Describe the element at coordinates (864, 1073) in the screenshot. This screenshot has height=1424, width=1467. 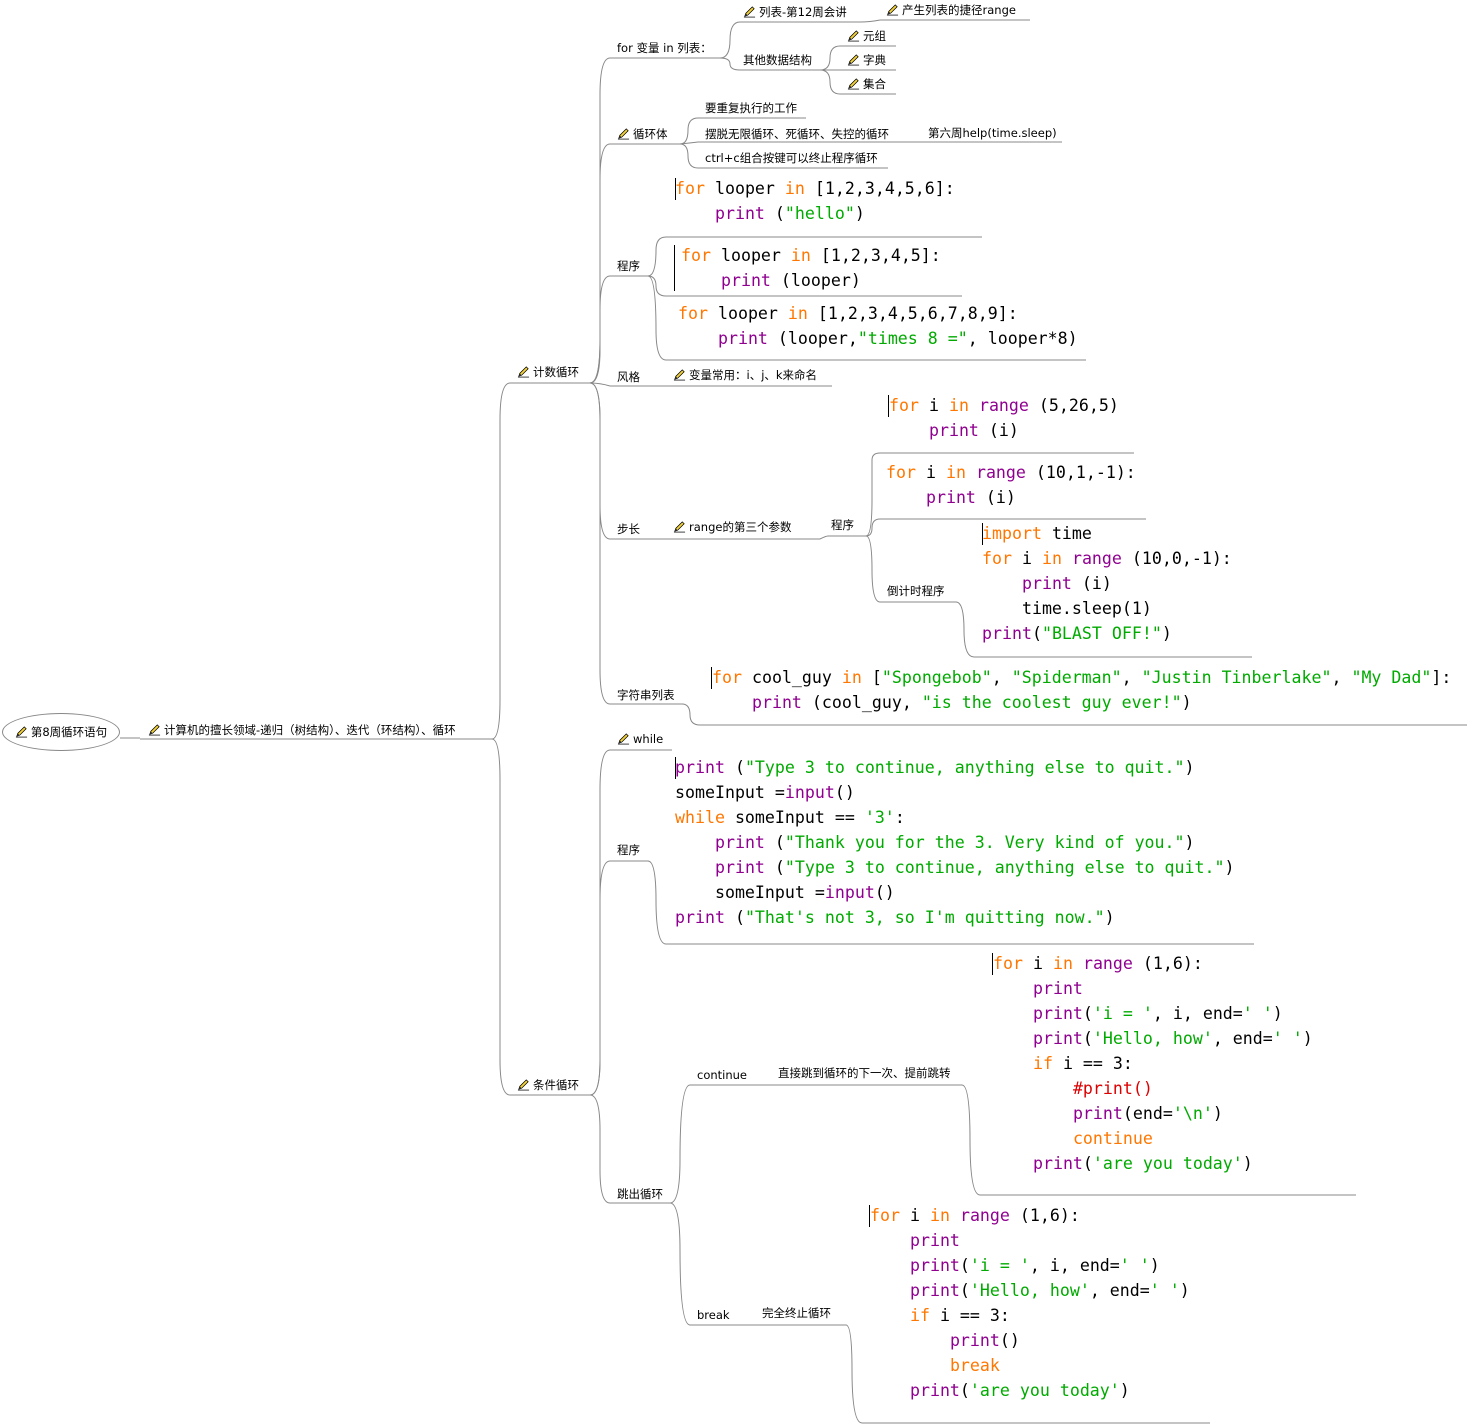
I see `continue-desc-node: 直接跳到循环的下一次、提前跳转` at that location.